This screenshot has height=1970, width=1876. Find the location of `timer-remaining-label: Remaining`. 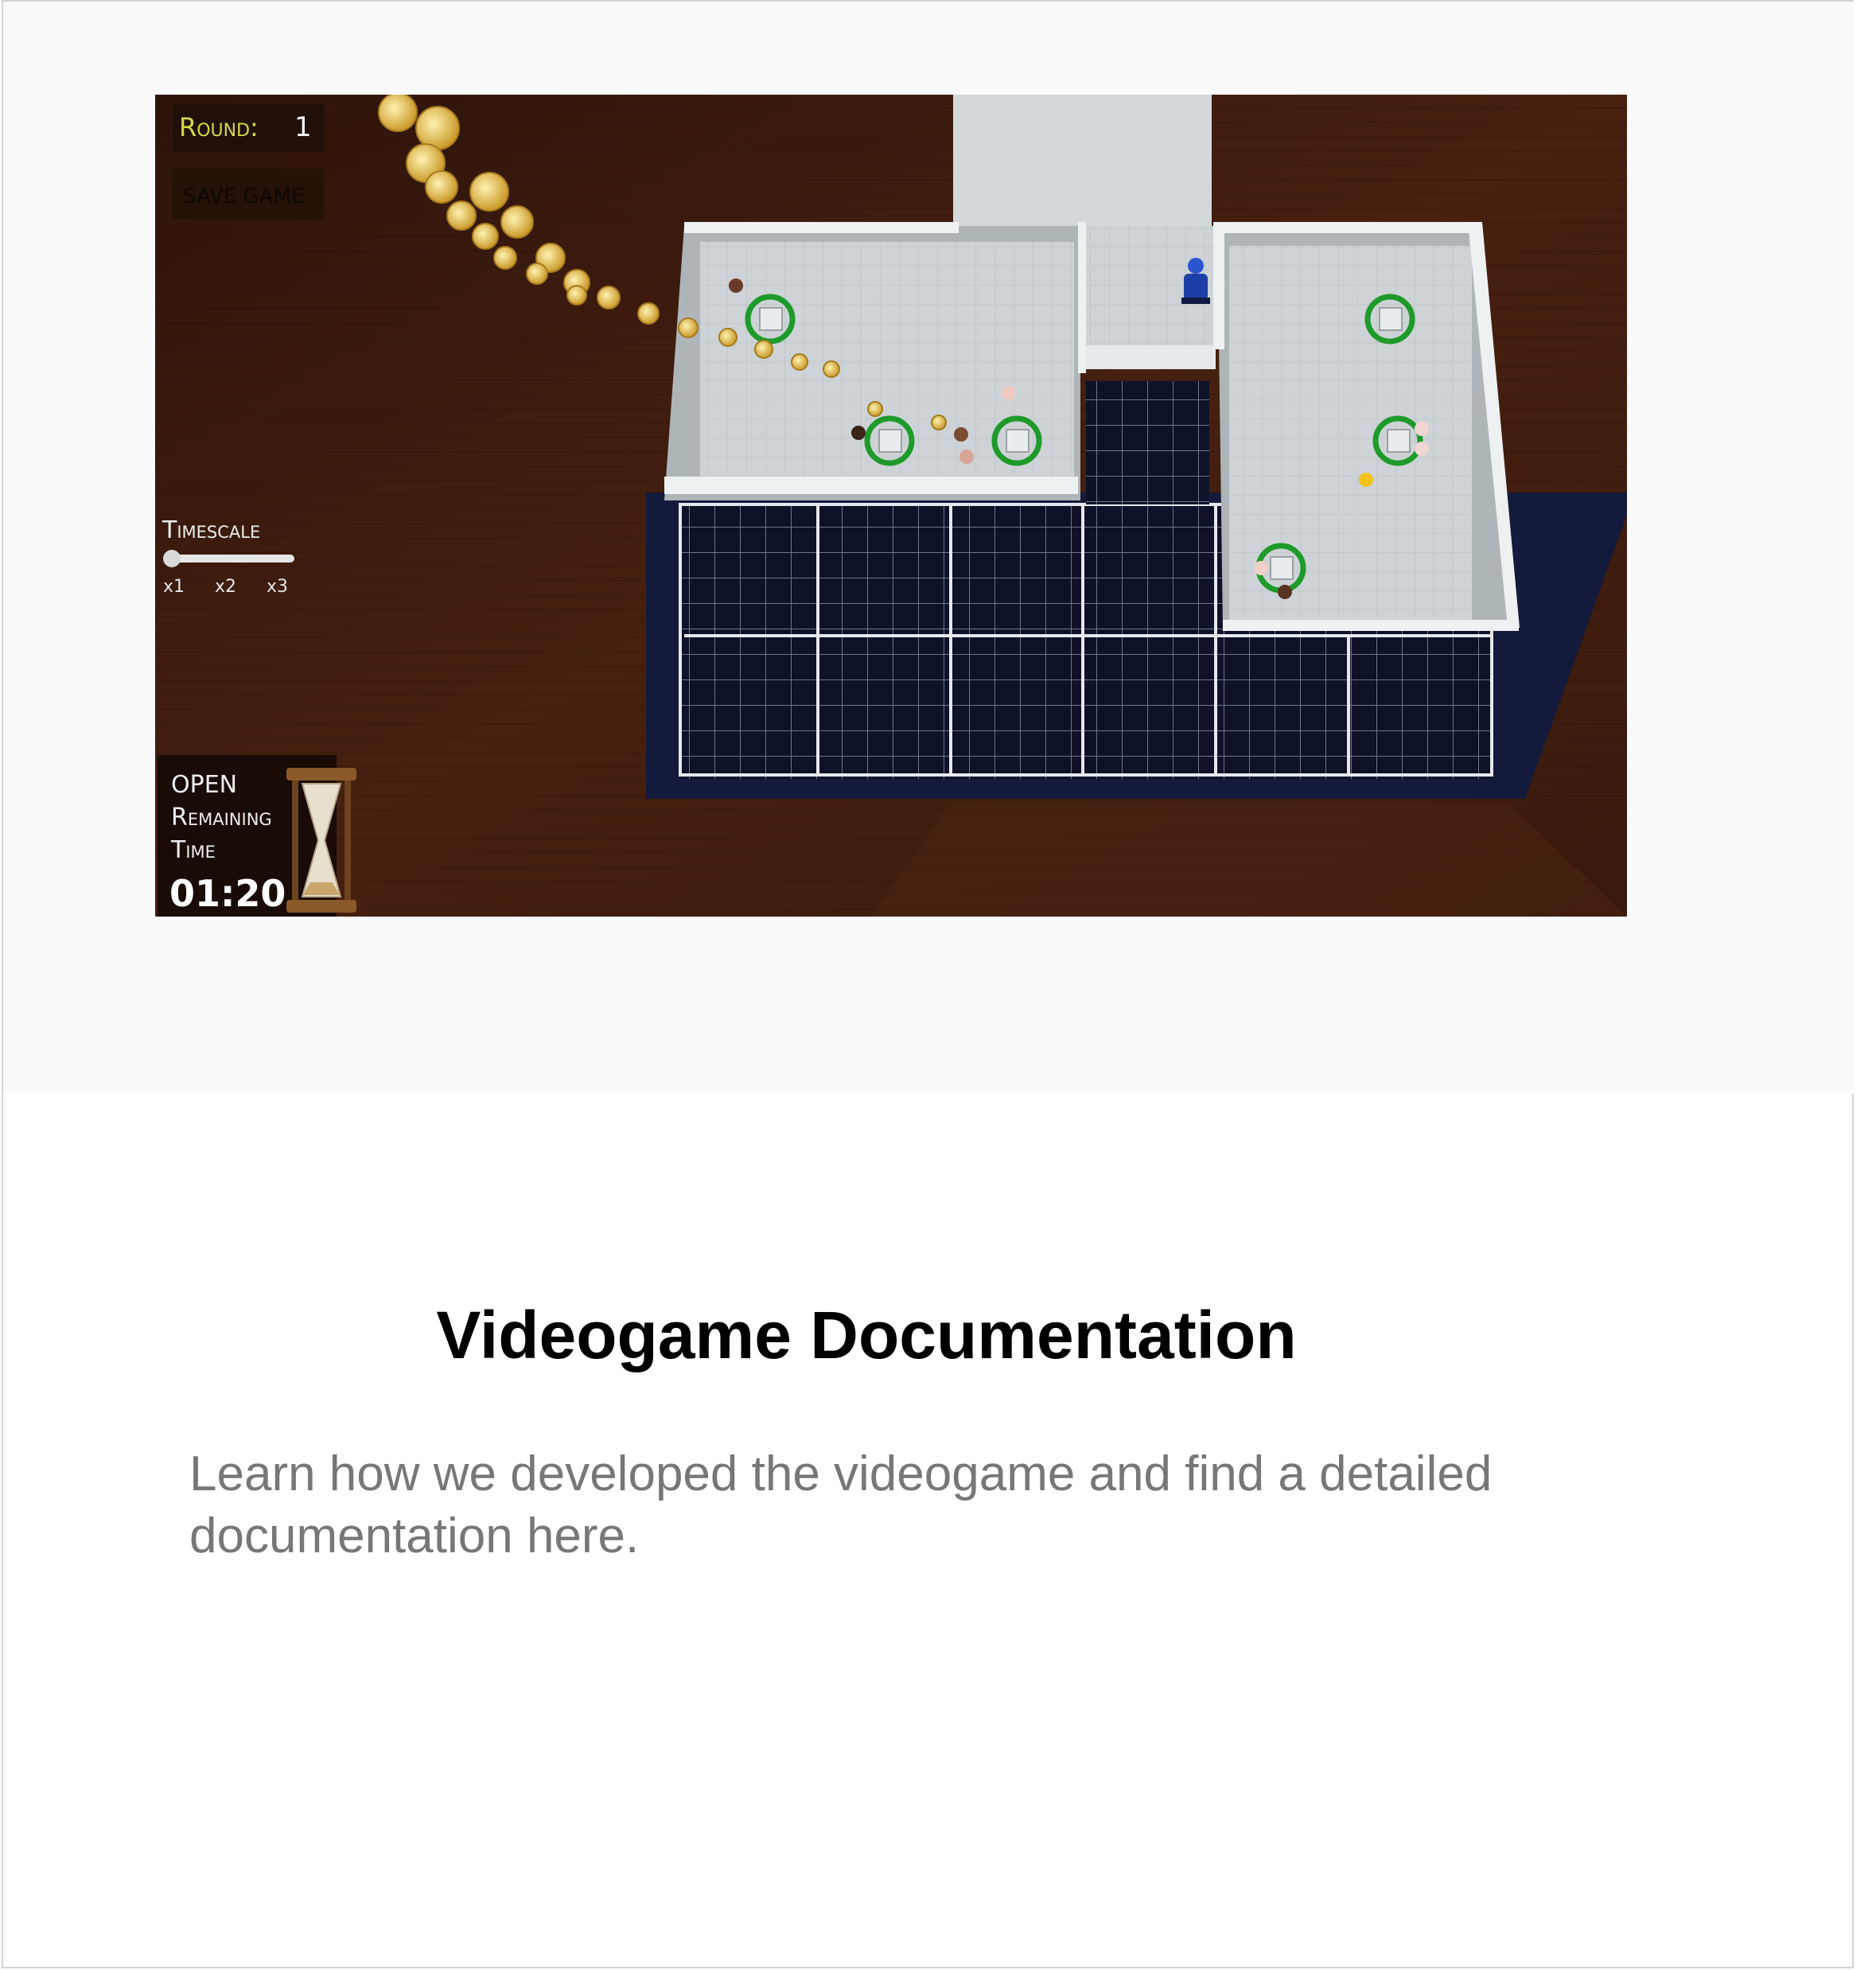

timer-remaining-label: Remaining is located at coordinates (221, 818).